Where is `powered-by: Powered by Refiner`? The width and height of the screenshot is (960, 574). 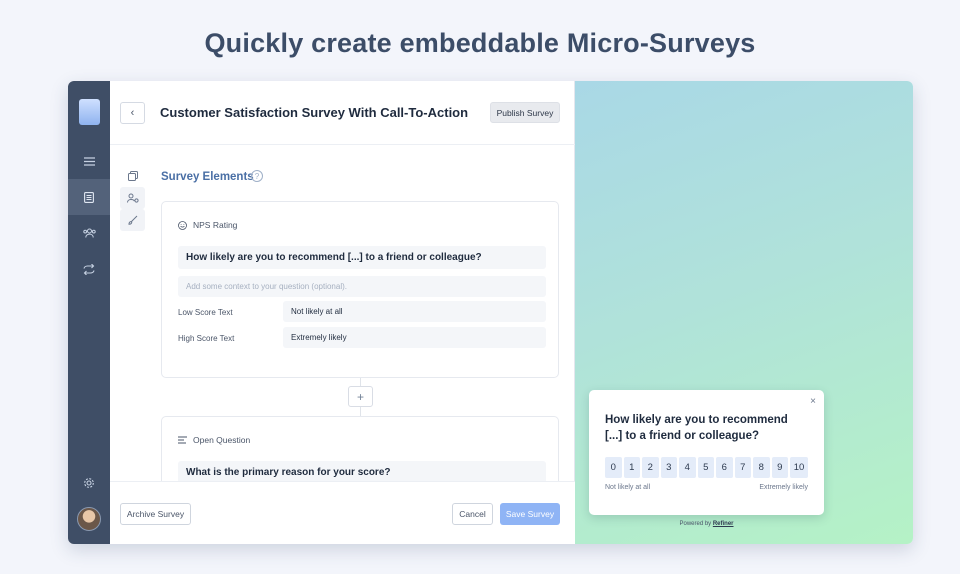
powered-by: Powered by Refiner is located at coordinates (706, 524).